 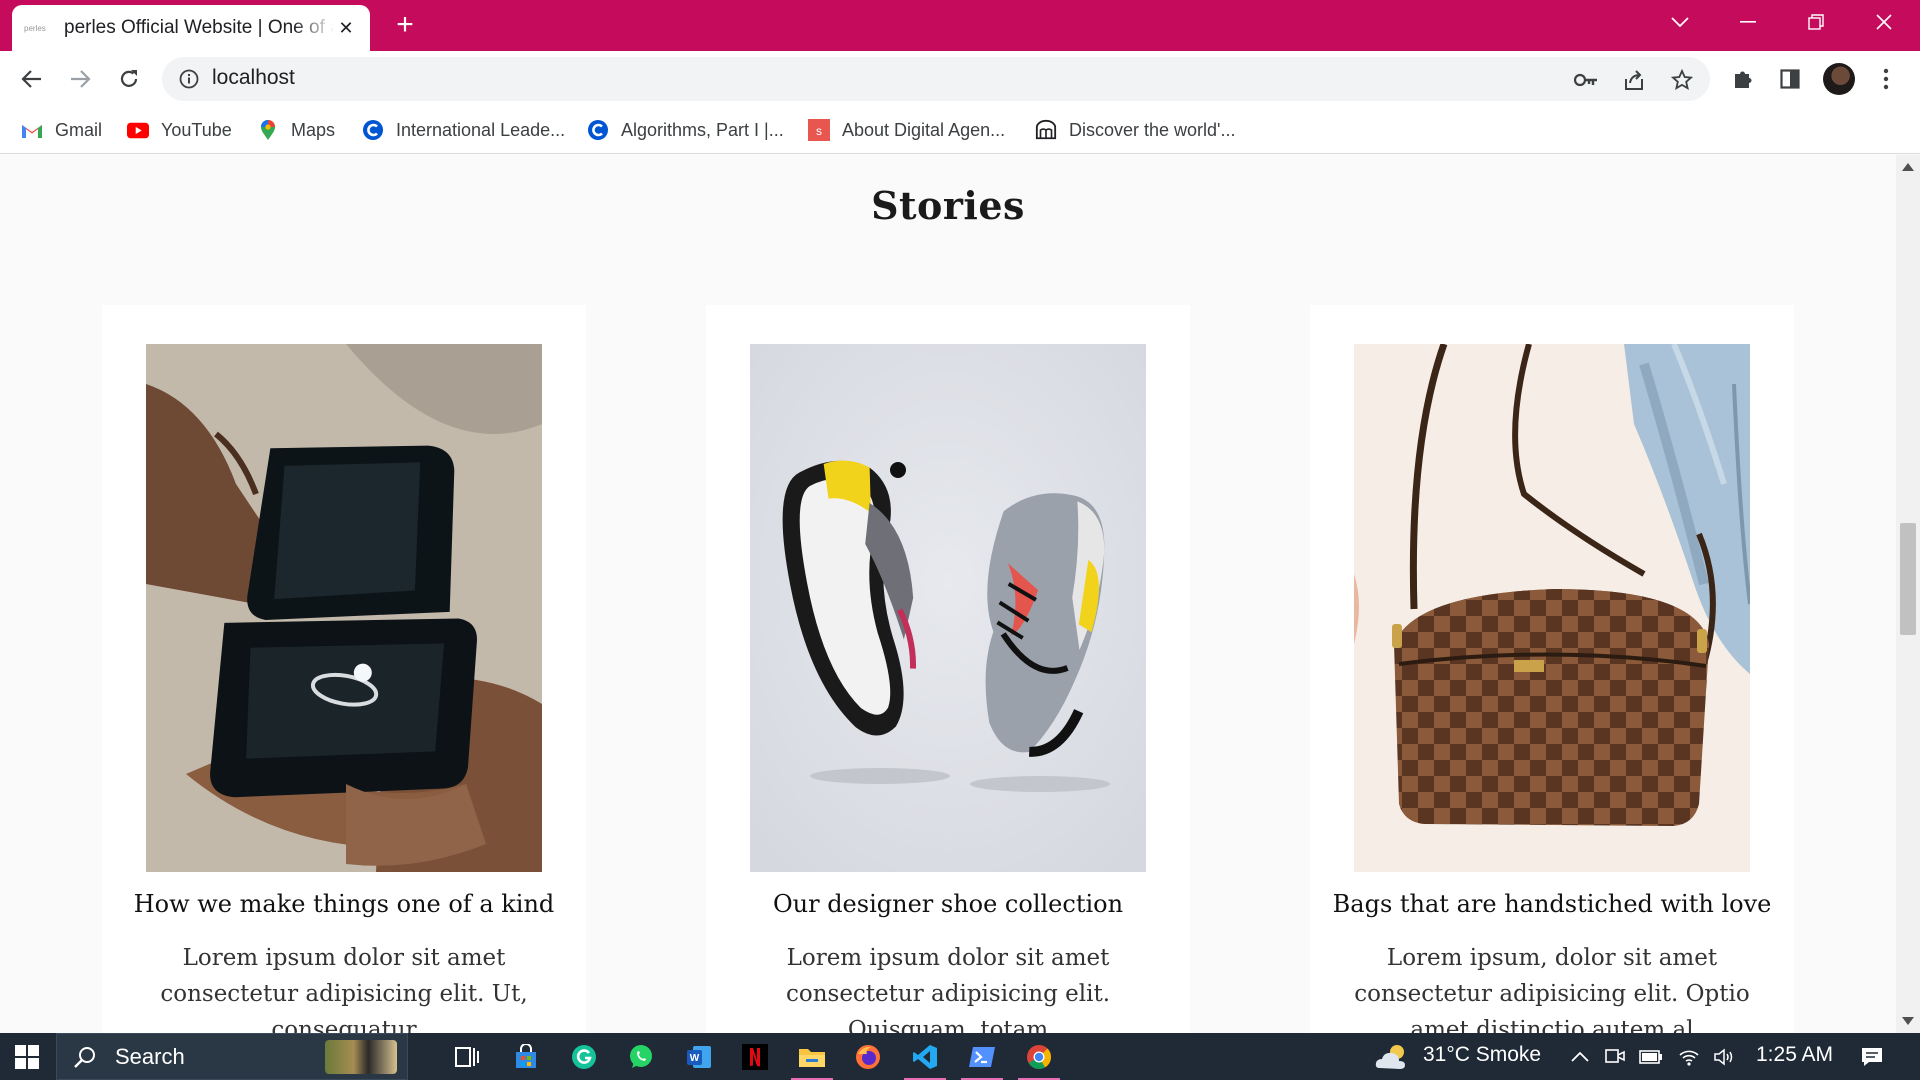 I want to click on firefox-icon, so click(x=868, y=1057).